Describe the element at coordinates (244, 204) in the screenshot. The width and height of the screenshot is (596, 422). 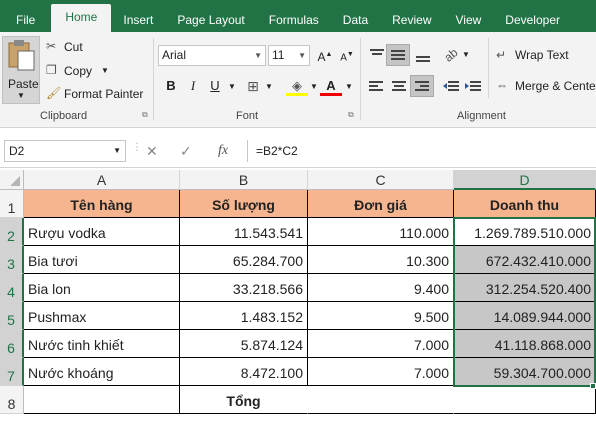
I see `column-title: Số lượng` at that location.